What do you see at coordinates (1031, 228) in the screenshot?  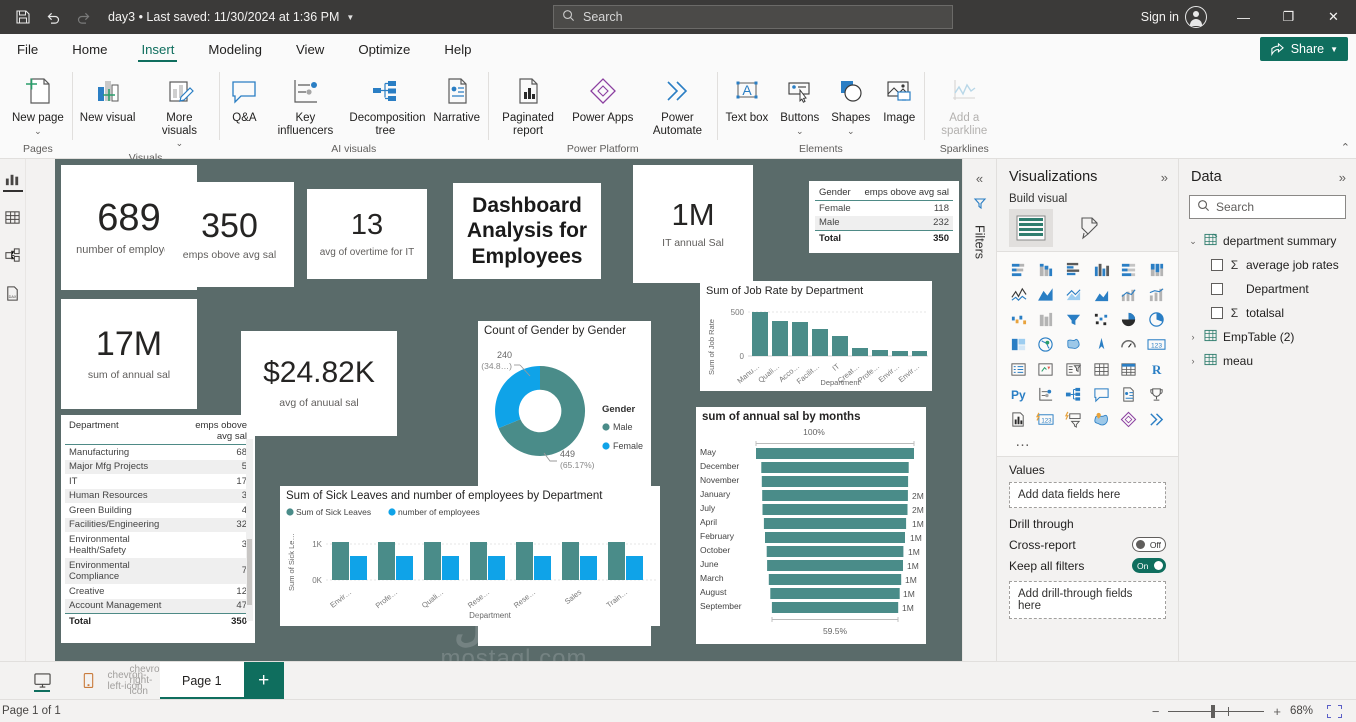 I see `fields-grid-icon` at bounding box center [1031, 228].